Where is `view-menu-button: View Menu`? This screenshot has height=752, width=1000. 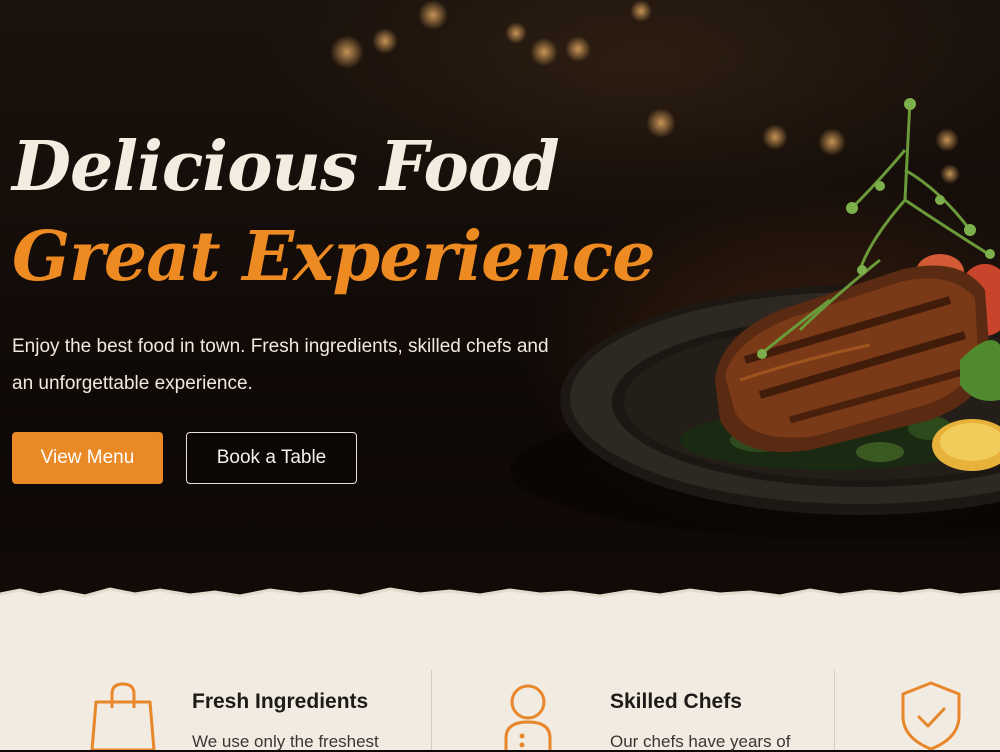
view-menu-button: View Menu is located at coordinates (87, 458).